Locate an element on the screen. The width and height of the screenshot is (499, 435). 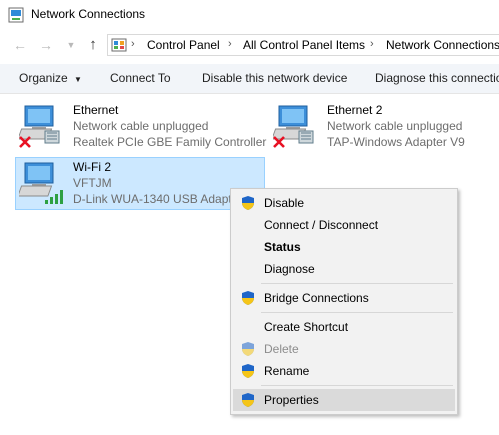
menu-item-status: Status is located at coordinates (344, 247).